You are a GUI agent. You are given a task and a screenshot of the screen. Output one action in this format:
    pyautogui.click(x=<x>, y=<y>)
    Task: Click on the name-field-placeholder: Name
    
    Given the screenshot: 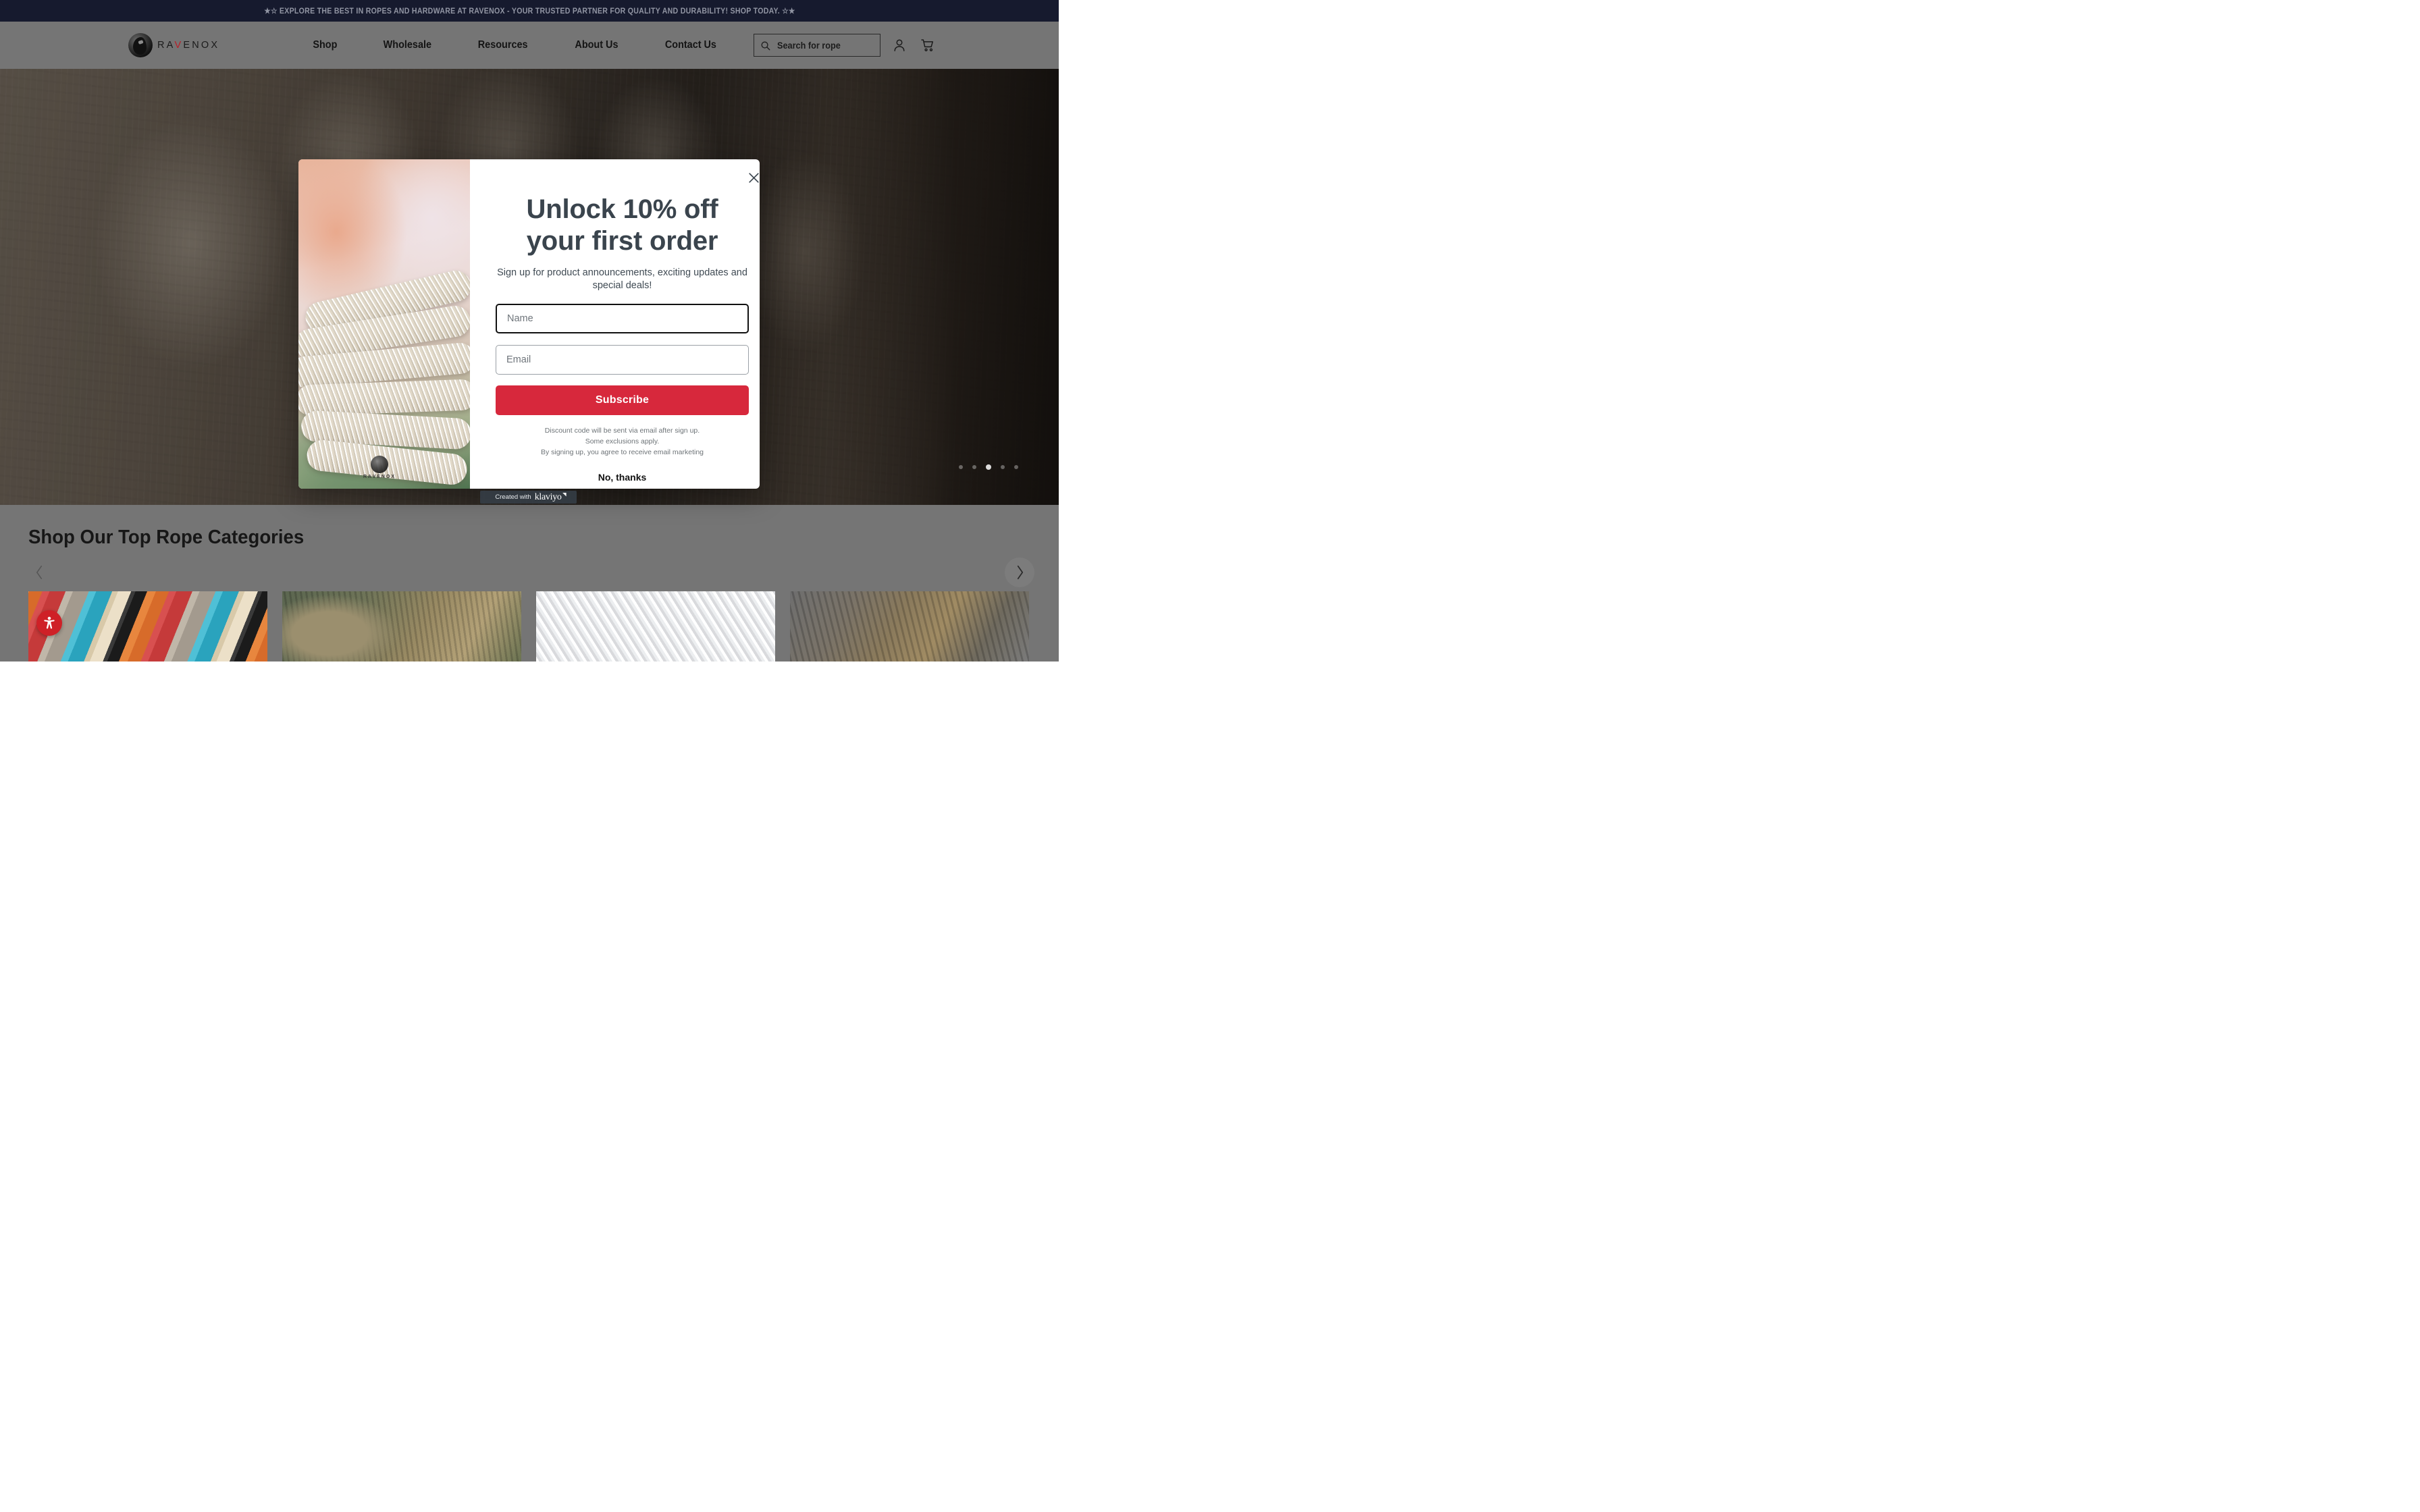 What is the action you would take?
    pyautogui.click(x=520, y=319)
    